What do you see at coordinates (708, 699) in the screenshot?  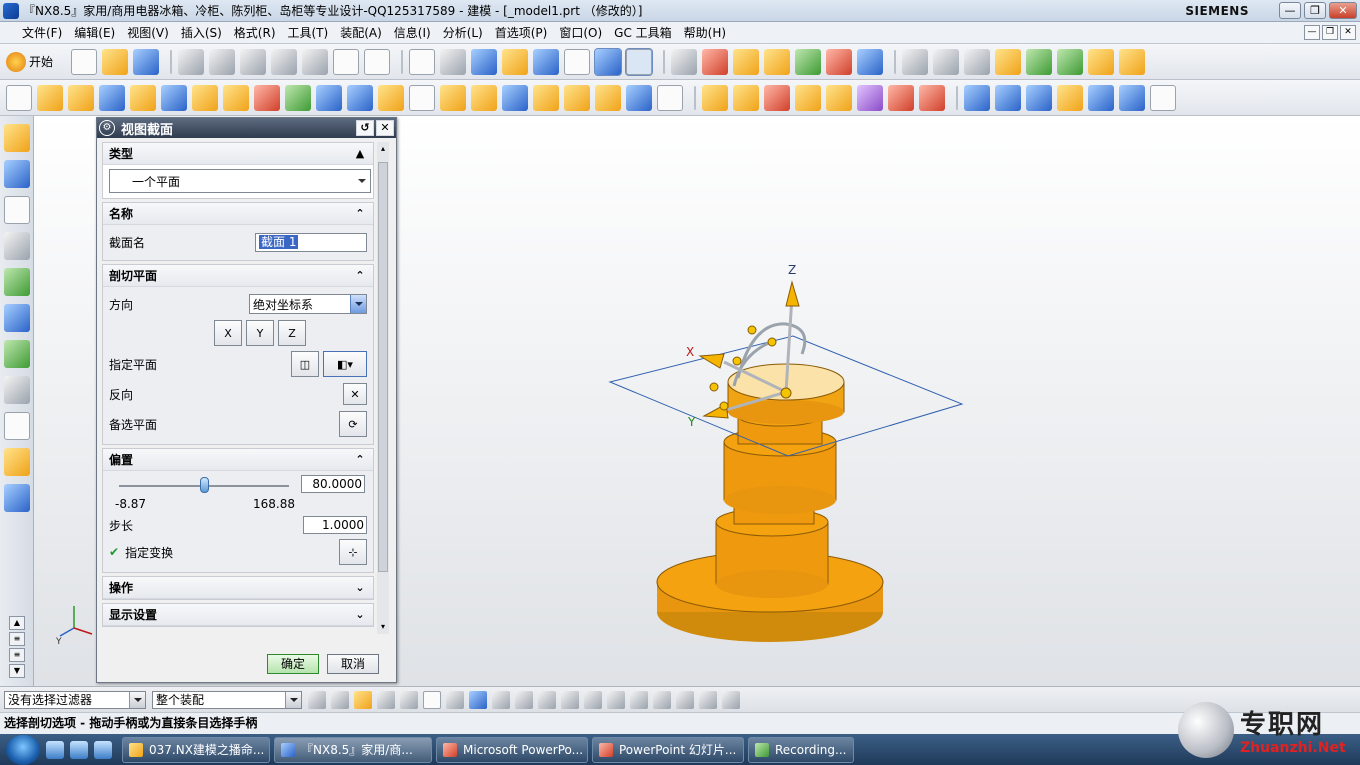 I see `point-on-face-icon` at bounding box center [708, 699].